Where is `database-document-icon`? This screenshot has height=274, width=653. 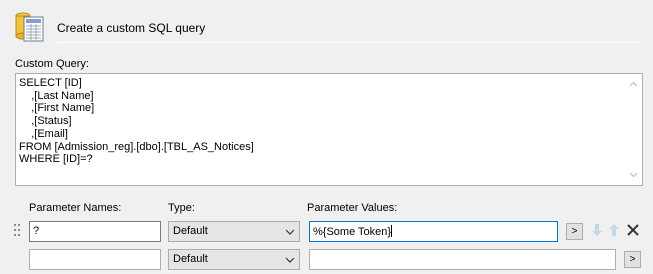 database-document-icon is located at coordinates (31, 27).